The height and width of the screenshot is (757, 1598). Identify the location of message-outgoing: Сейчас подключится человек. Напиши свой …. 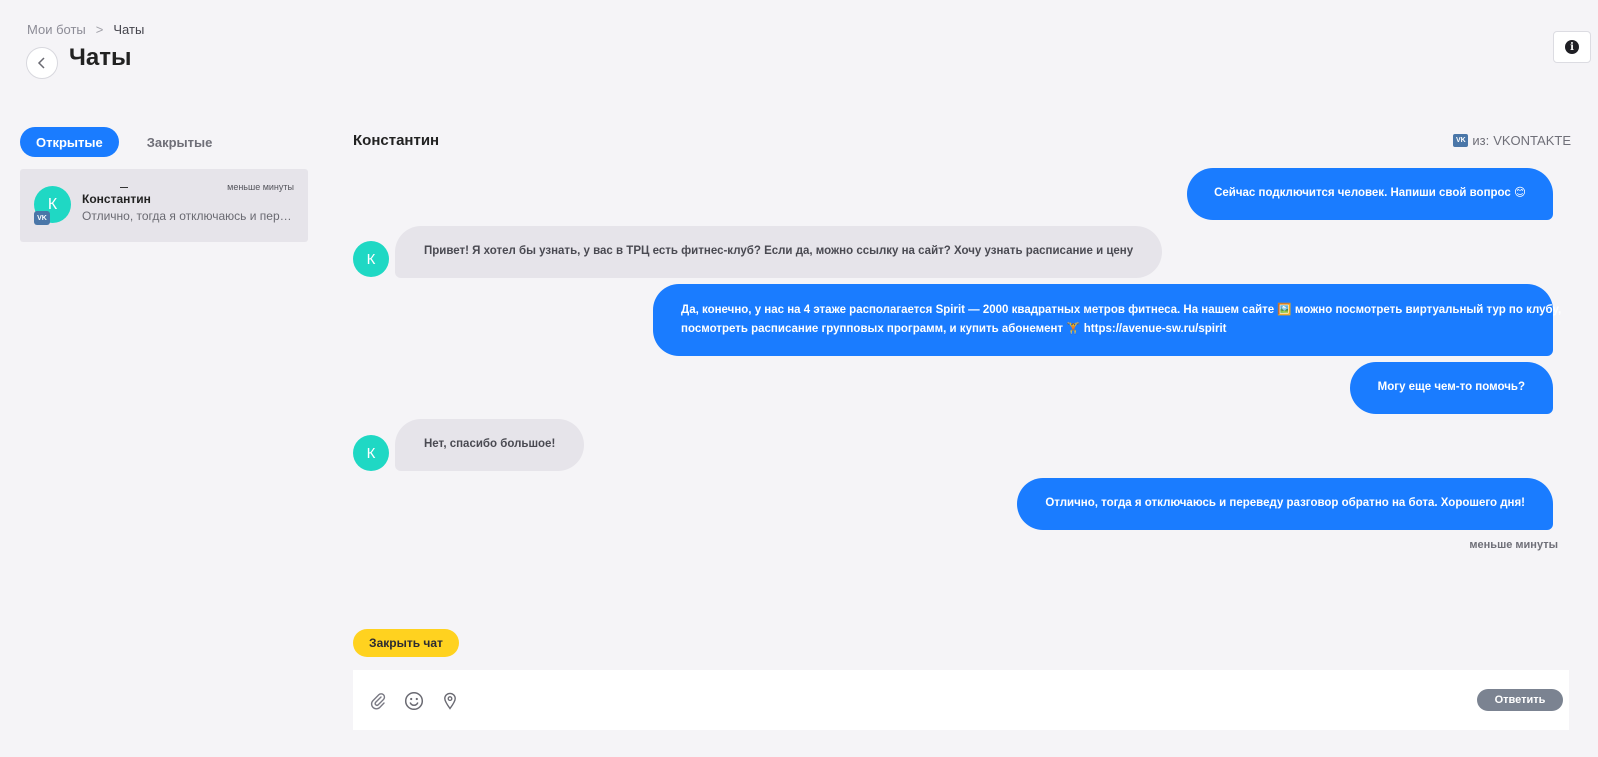
(1370, 194).